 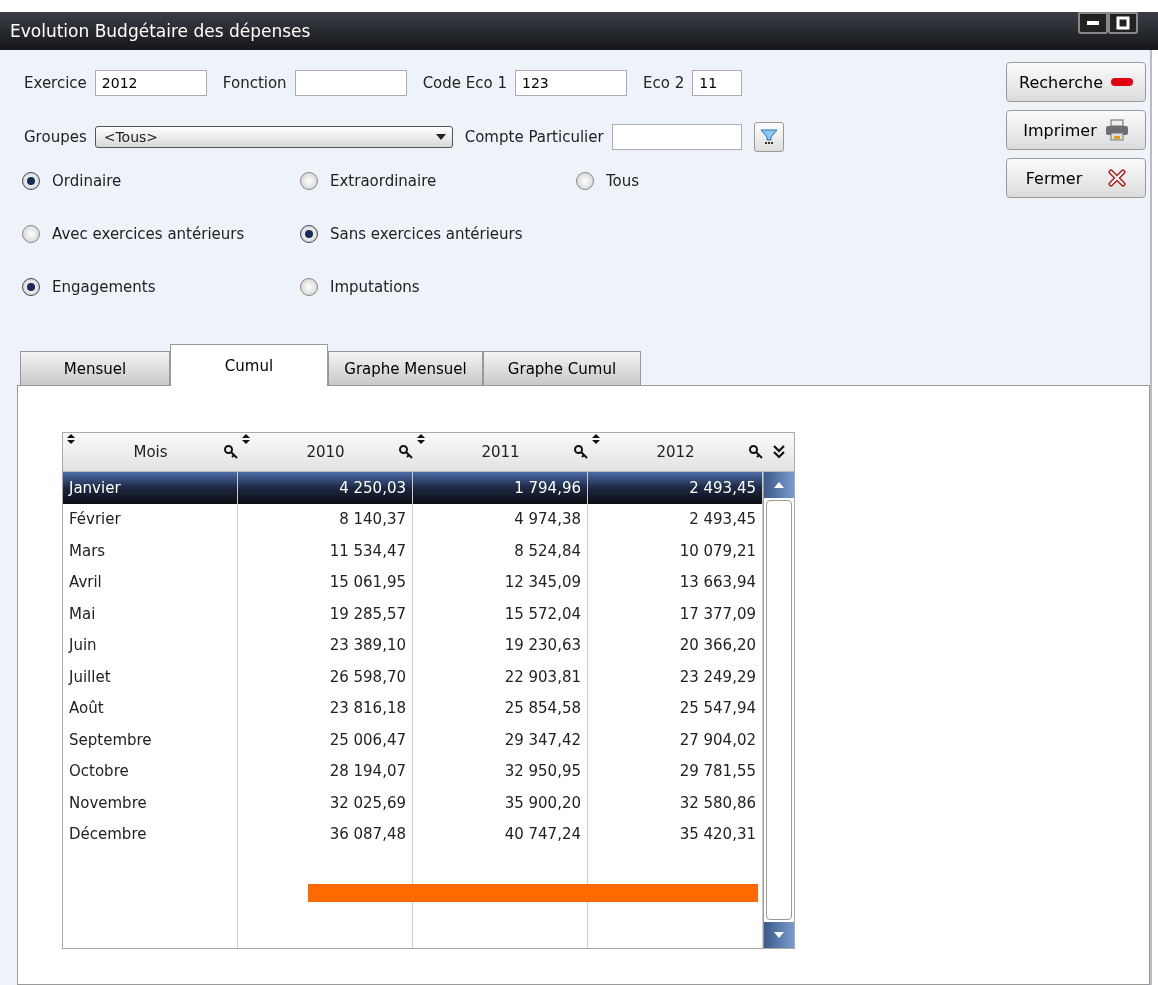 I want to click on radio-option: Extraordinaire, so click(x=438, y=180).